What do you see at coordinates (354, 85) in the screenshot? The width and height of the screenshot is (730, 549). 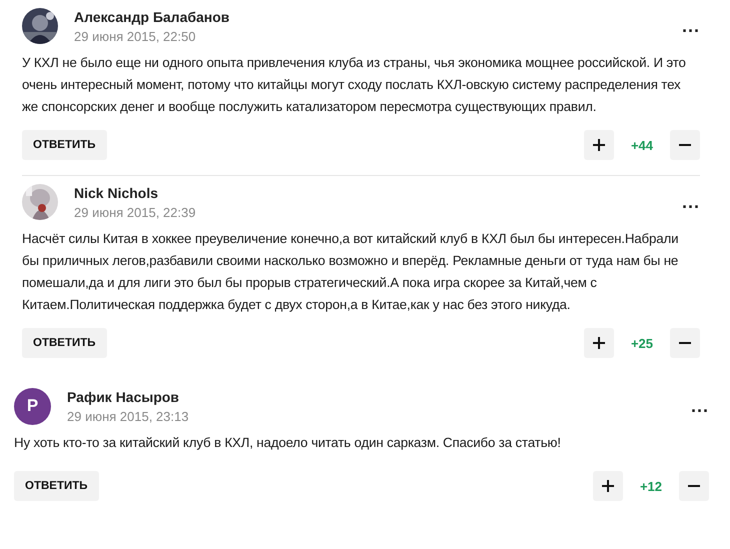 I see `comment-text: У КХЛ не было еще ни одного опыта привлечения клуба из страны, чья экономика мощнее российской. И это очень интересный момент, потому что китайцы могут сходу послать КХЛ-овскую систему распределения тех же спонсорских денег и вообще послужить катализатором пересмотра существующих правил.` at bounding box center [354, 85].